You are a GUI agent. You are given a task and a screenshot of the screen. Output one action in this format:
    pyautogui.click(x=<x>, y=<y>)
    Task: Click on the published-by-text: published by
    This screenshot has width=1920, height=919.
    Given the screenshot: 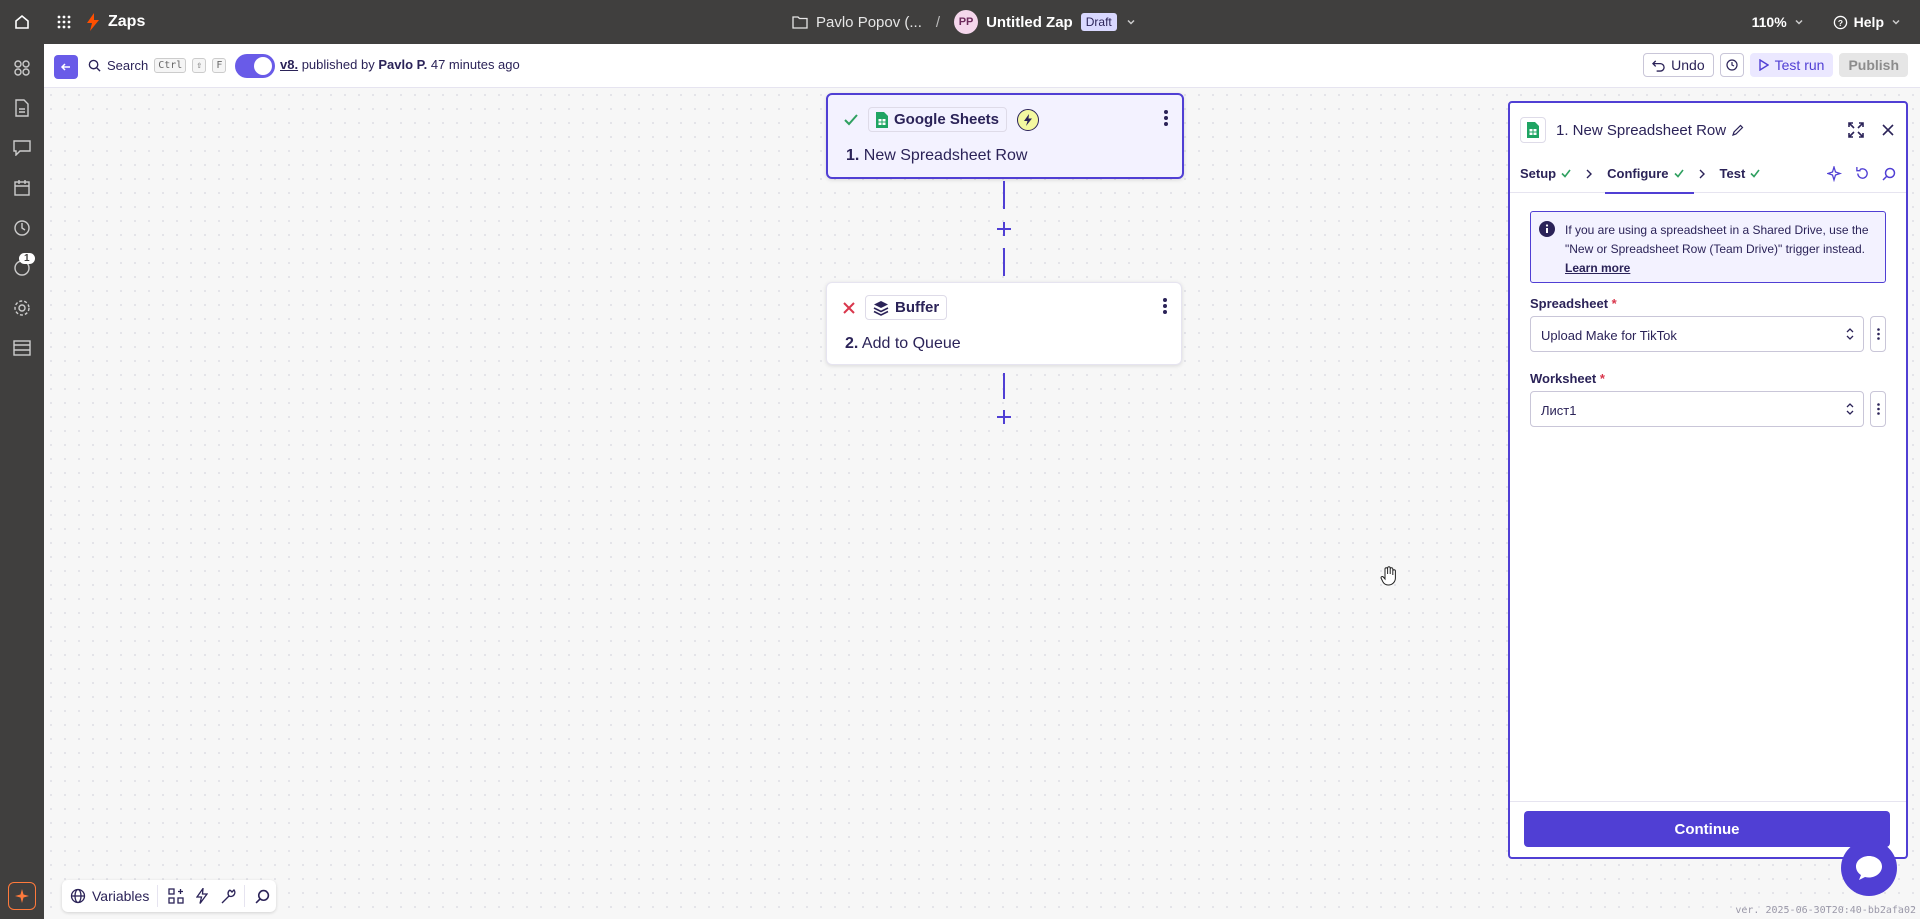 What is the action you would take?
    pyautogui.click(x=338, y=64)
    